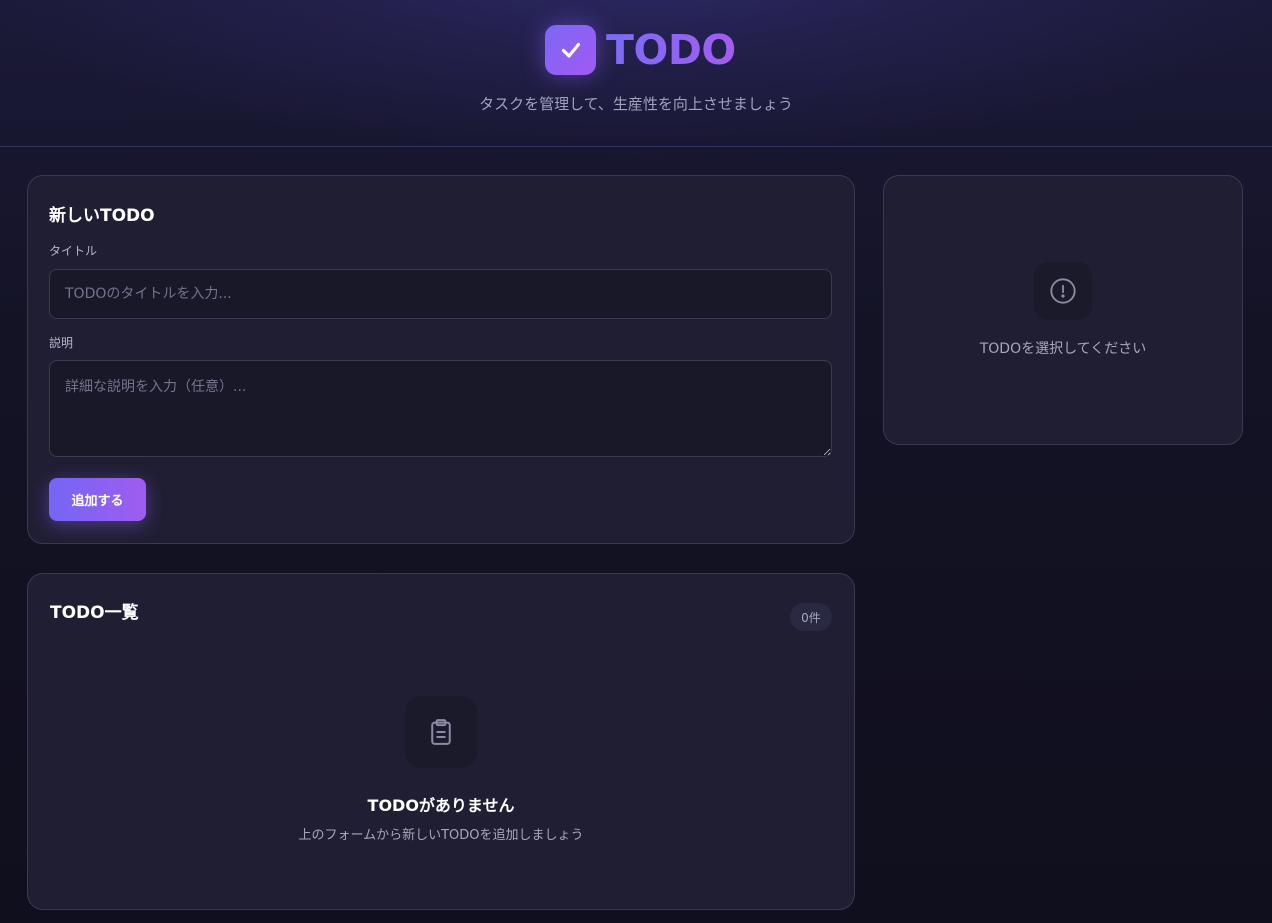  Describe the element at coordinates (1063, 349) in the screenshot. I see `detail-empty-message: TODOを選択してください` at that location.